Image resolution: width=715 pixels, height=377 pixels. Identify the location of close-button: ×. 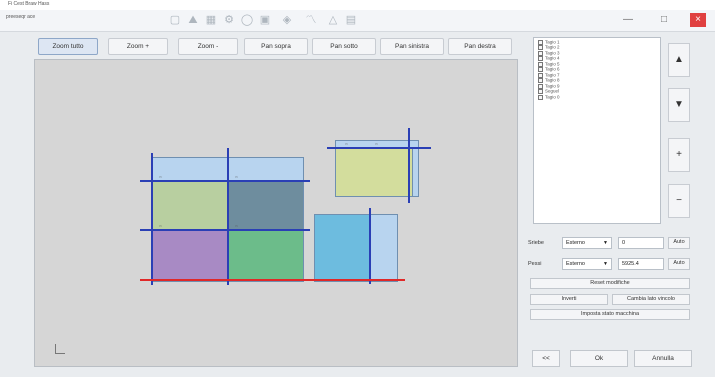
(698, 20).